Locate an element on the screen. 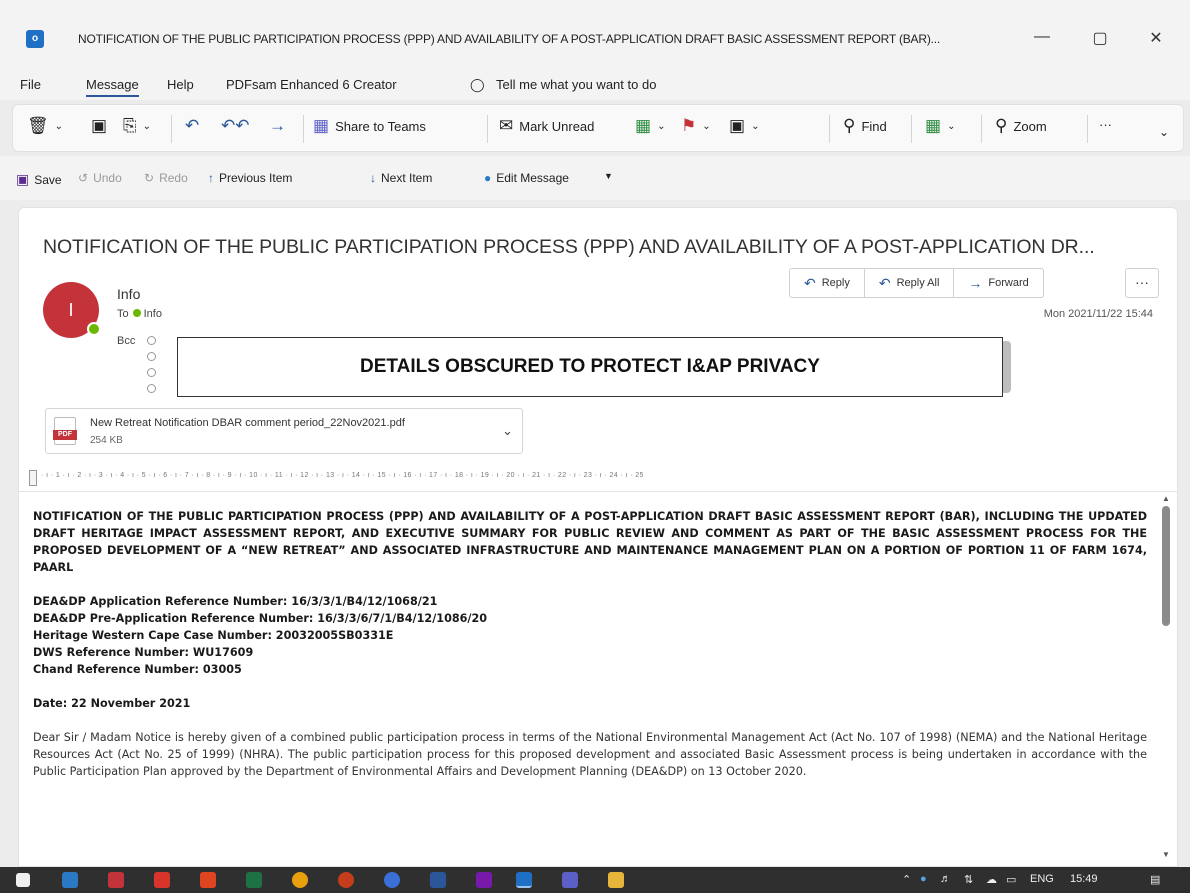 Image resolution: width=1190 pixels, height=893 pixels. file-explorer-icon is located at coordinates (616, 880).